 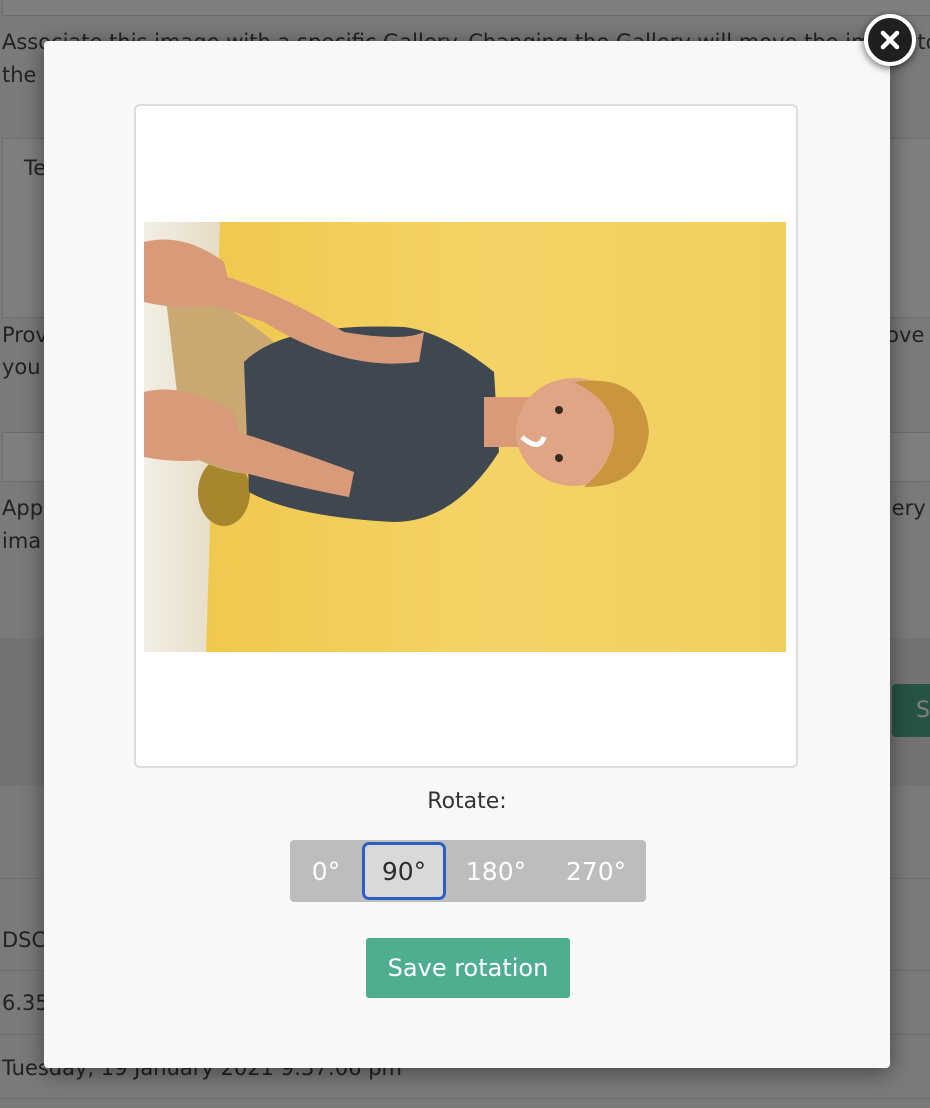 What do you see at coordinates (326, 871) in the screenshot?
I see `rotation-option-0: 0°` at bounding box center [326, 871].